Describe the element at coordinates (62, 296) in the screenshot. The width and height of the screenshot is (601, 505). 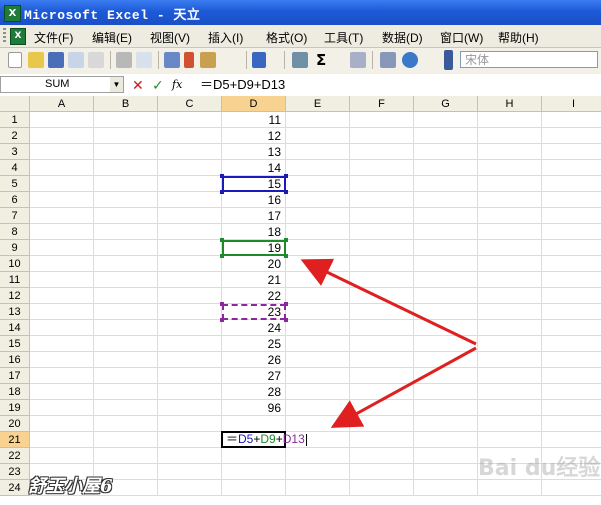
I see `cell-a12` at that location.